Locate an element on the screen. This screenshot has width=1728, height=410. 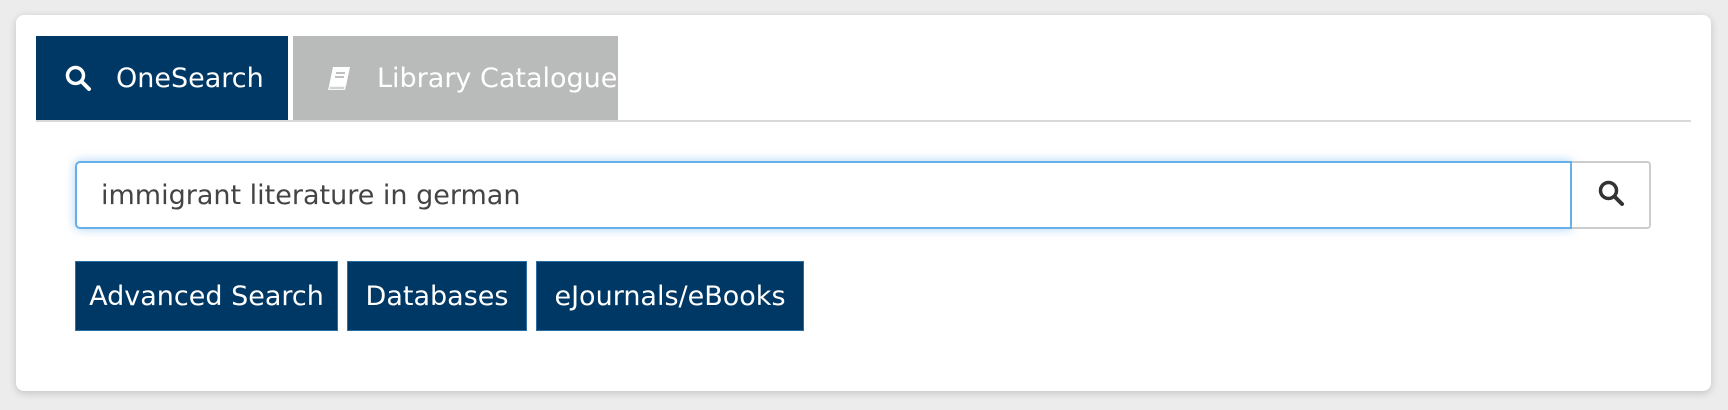
ejournals-ebooks-button: eJournals/eBooks is located at coordinates (670, 296).